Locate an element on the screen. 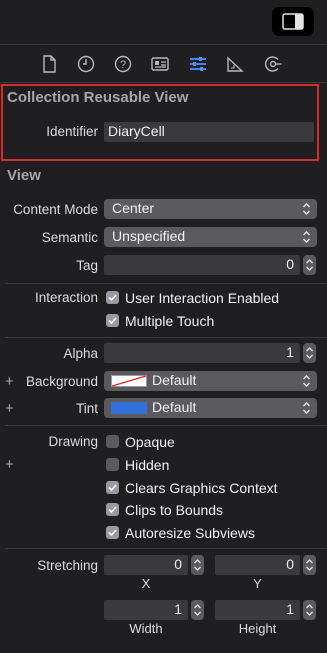  background-label: Background is located at coordinates (61, 381).